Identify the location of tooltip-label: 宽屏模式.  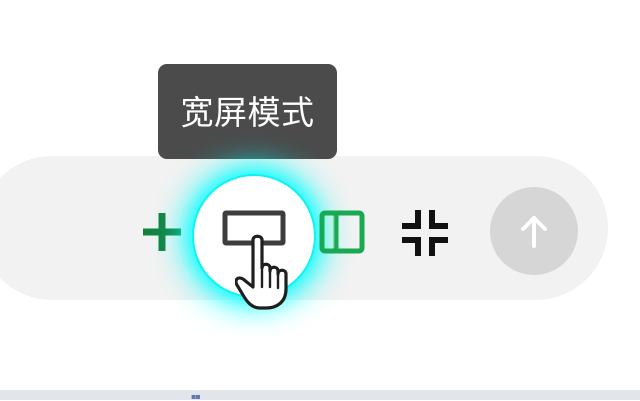
(247, 112).